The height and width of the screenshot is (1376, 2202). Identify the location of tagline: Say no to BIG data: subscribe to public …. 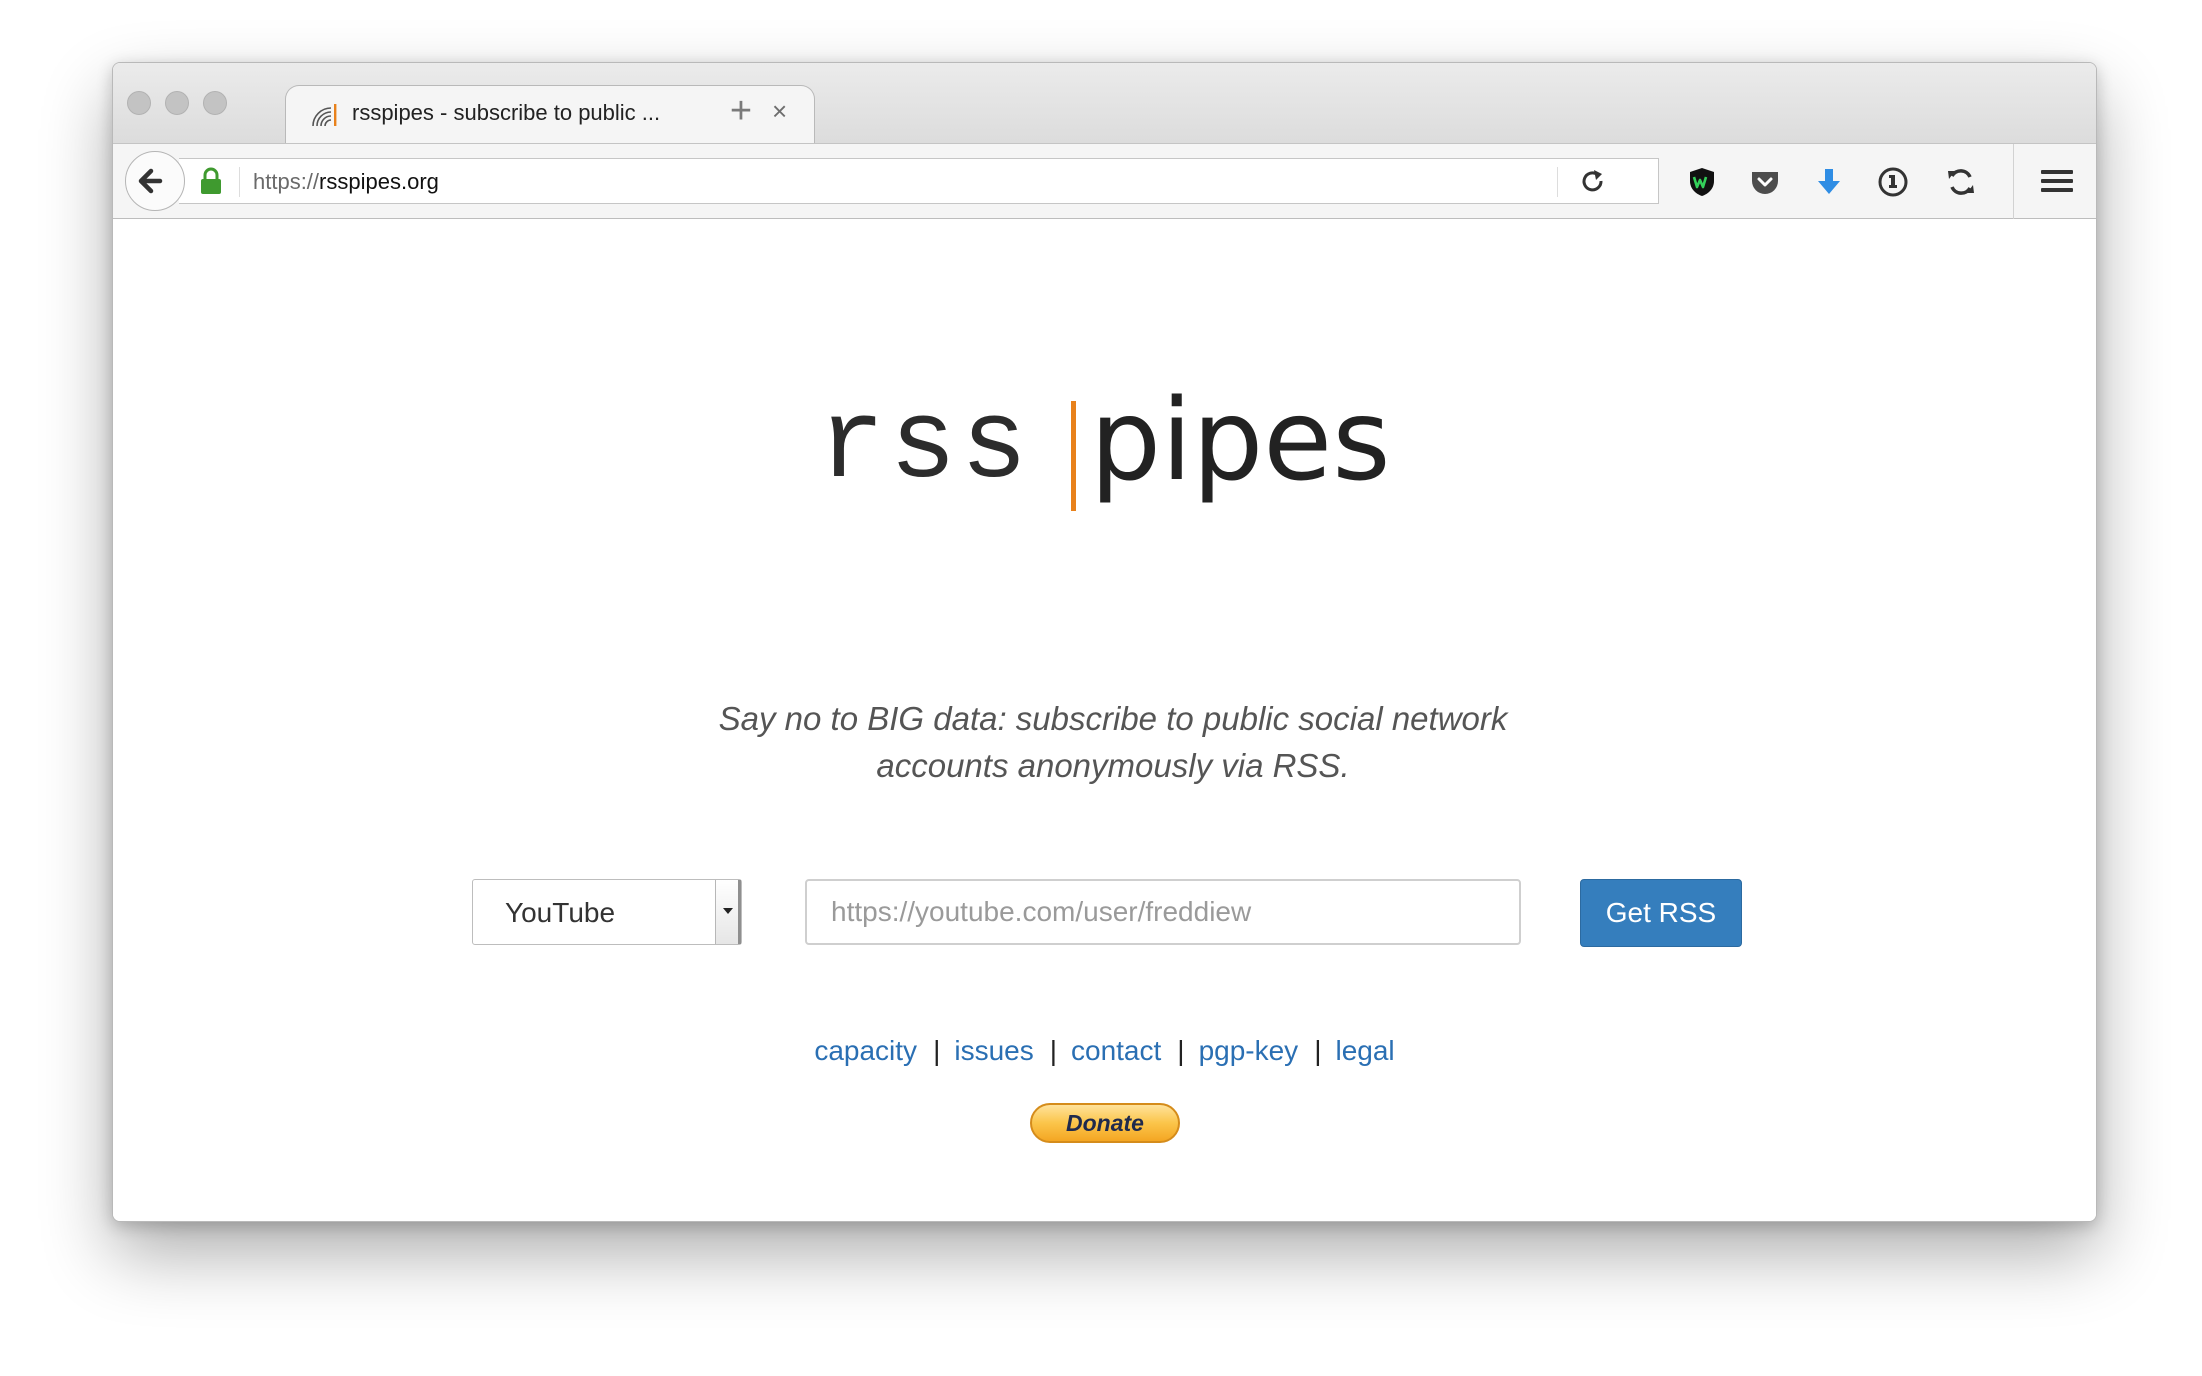
(1113, 742).